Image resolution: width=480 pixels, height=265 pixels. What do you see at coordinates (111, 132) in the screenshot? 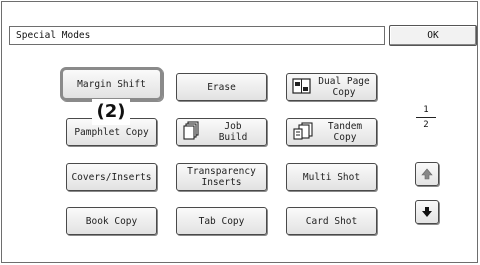
I see `pamphlet-copy-label: Pamphlet Copy` at bounding box center [111, 132].